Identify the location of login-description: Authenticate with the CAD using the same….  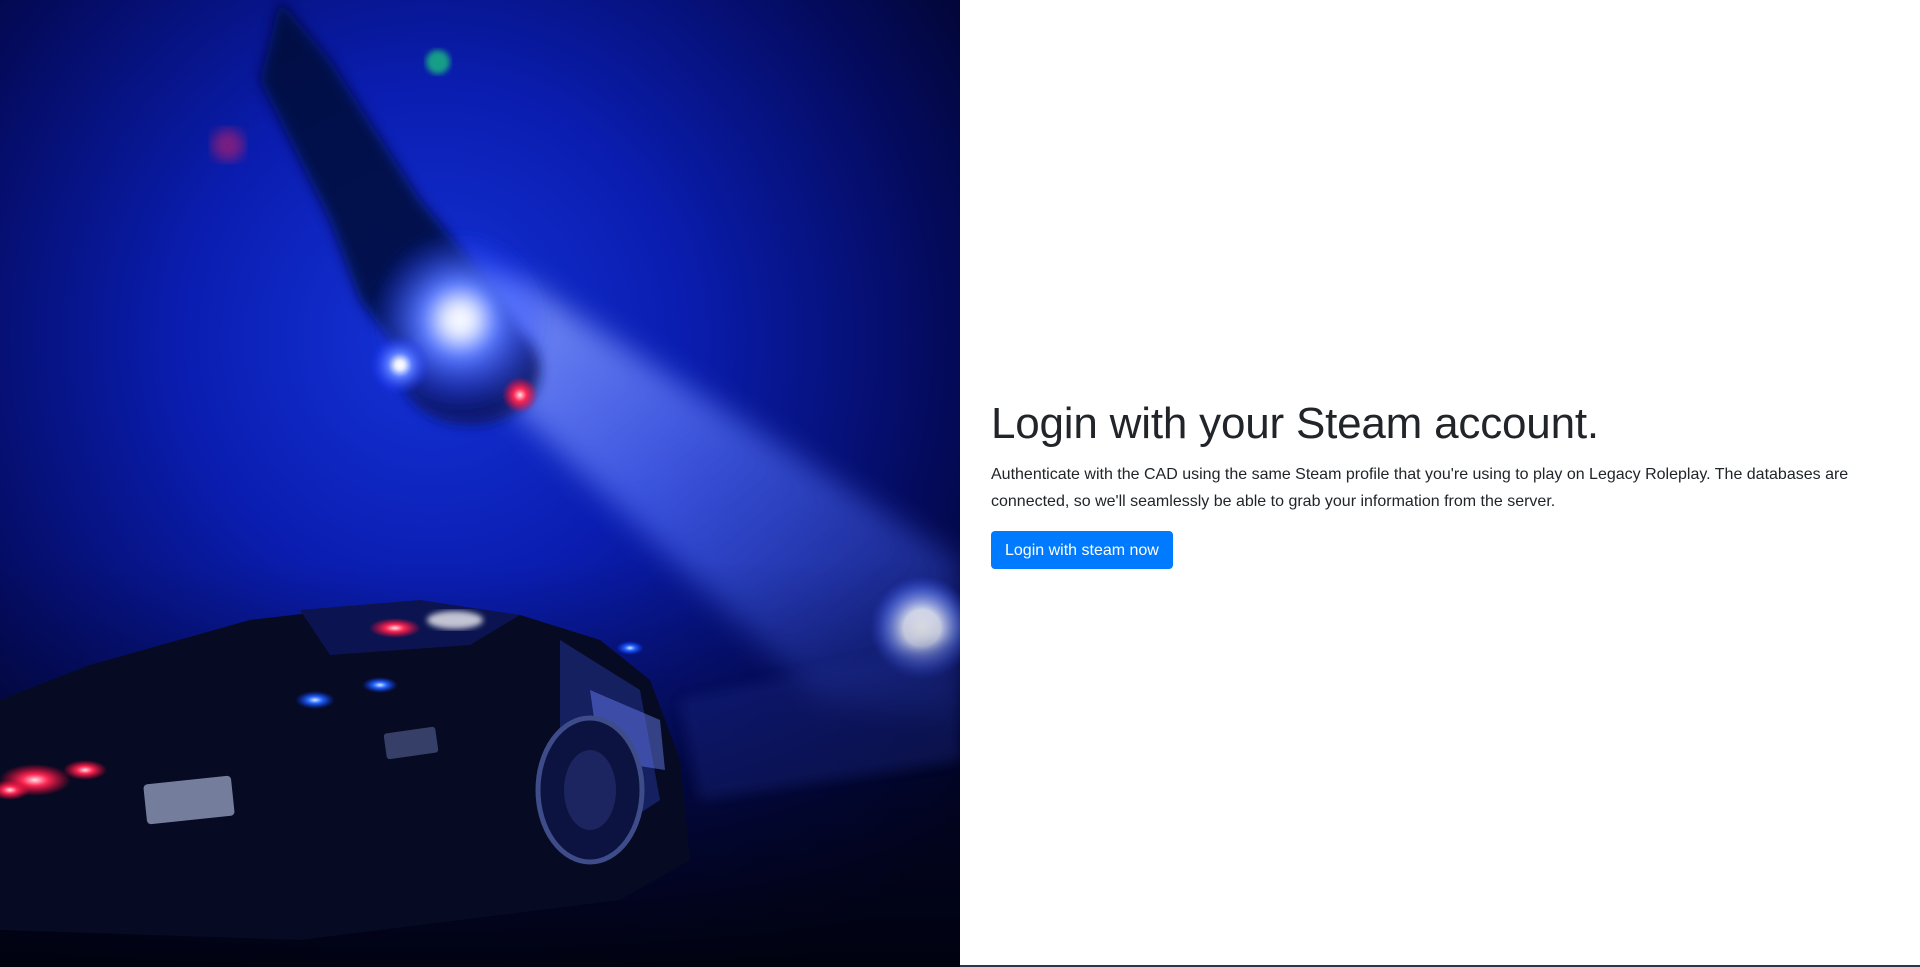
(1420, 487).